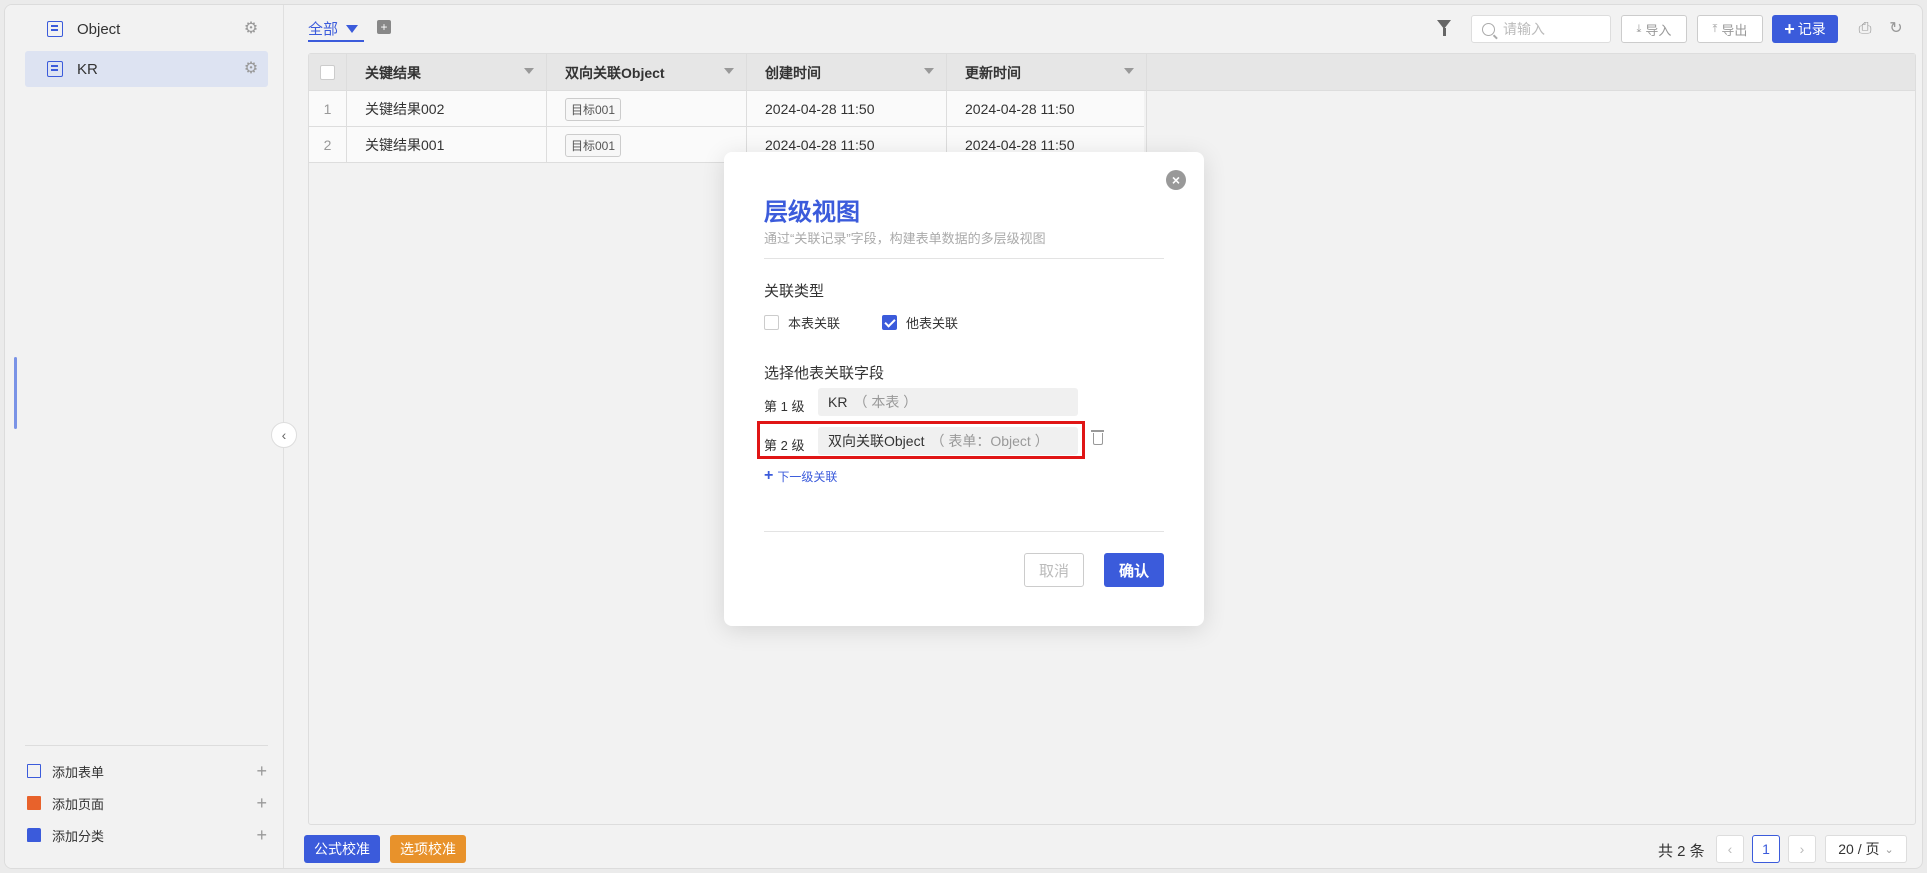 This screenshot has width=1927, height=873. What do you see at coordinates (428, 849) in the screenshot?
I see `option-calibrate-button: 选项校准` at bounding box center [428, 849].